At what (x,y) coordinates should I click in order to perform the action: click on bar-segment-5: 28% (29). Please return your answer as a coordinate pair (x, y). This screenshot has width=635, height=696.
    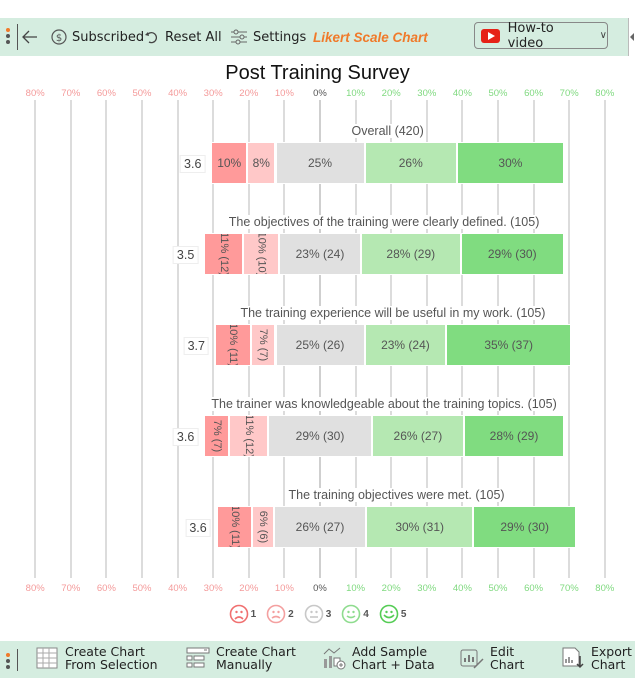
    Looking at the image, I should click on (514, 436).